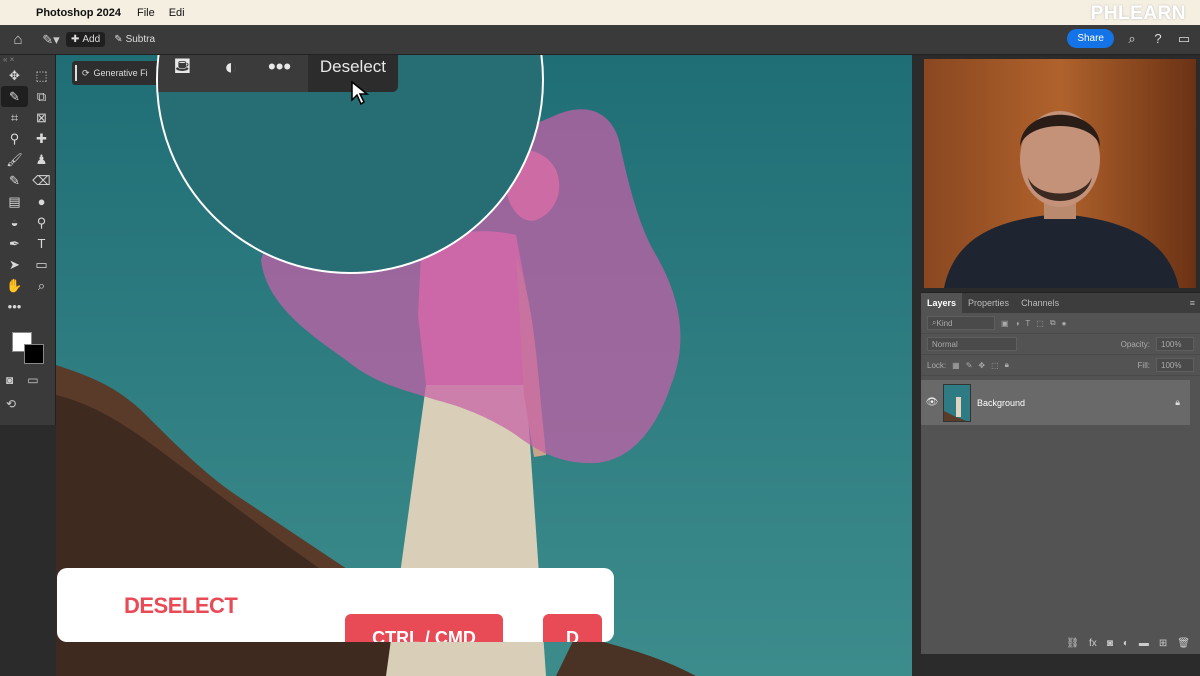 The image size is (1200, 676). What do you see at coordinates (1007, 365) in the screenshot?
I see `lock-all-icon: 🔒︎` at bounding box center [1007, 365].